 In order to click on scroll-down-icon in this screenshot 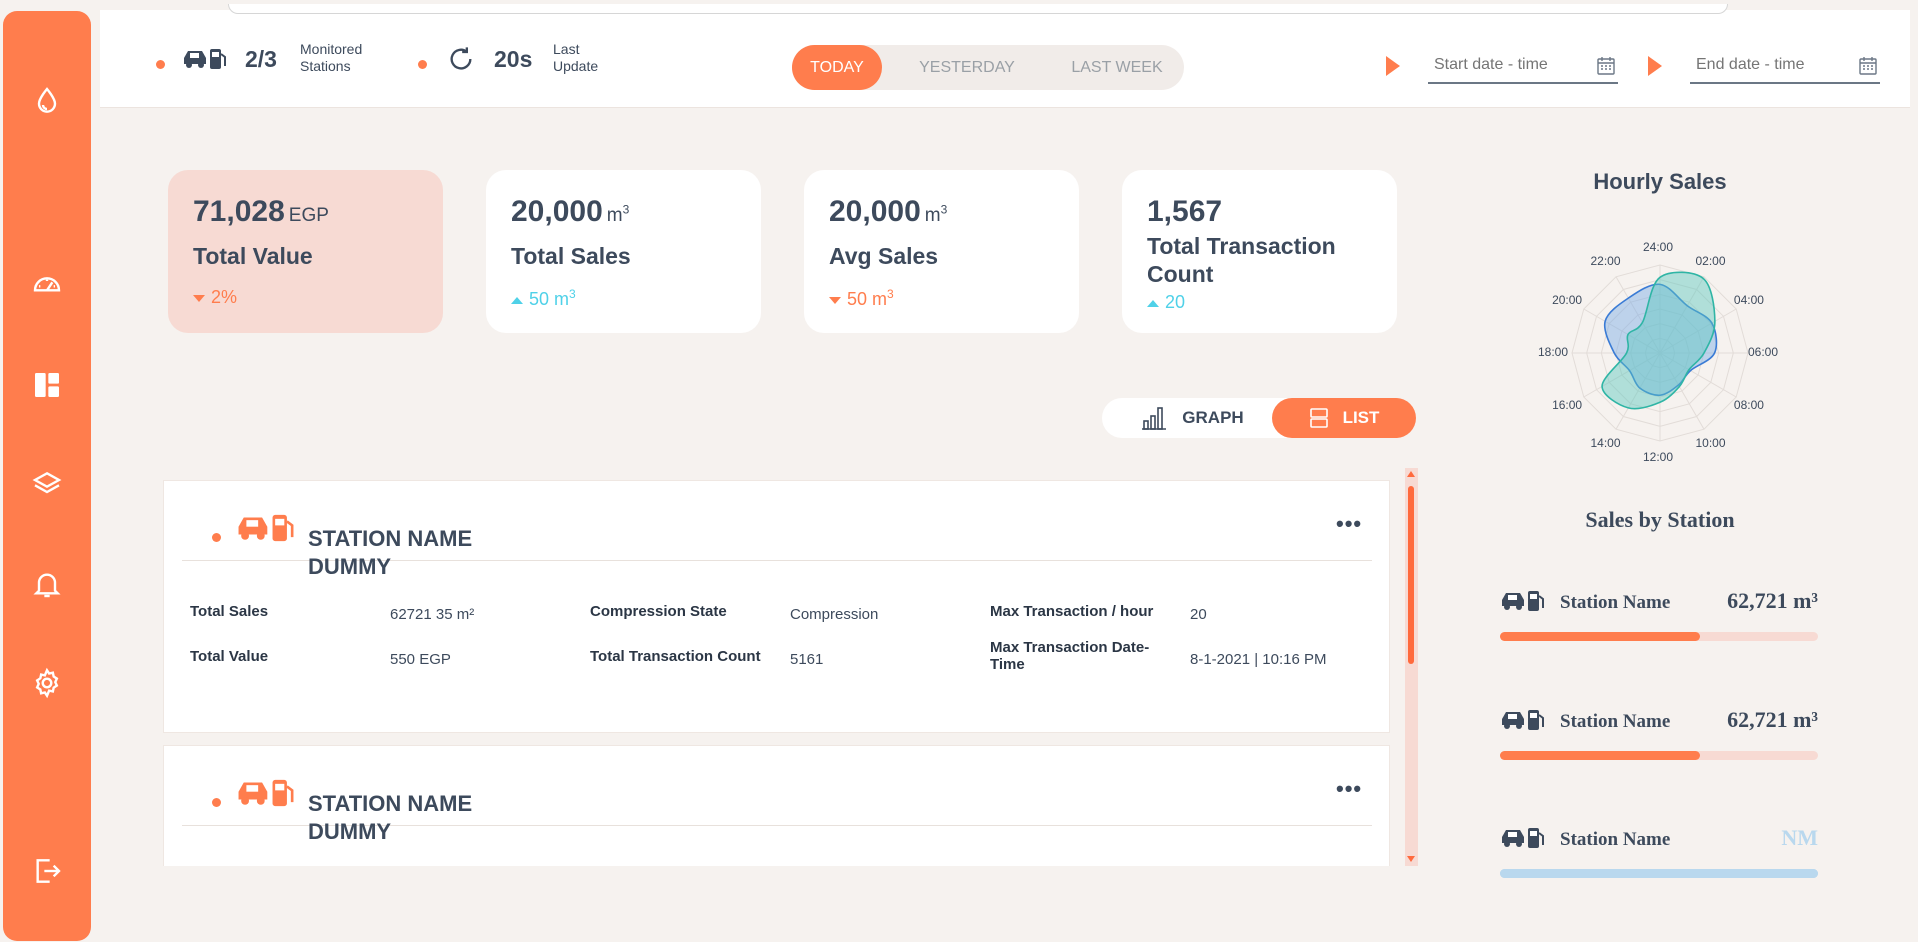, I will do `click(1411, 859)`.